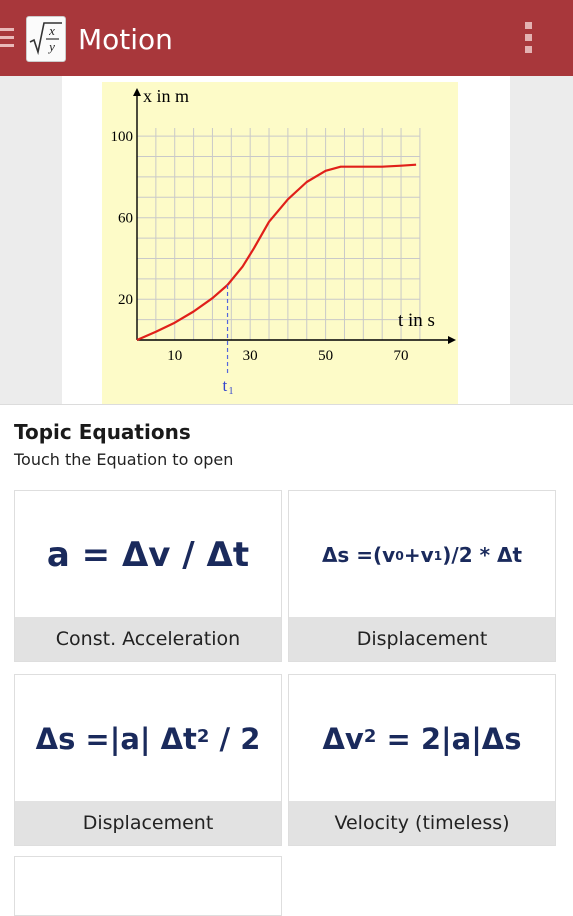 The image size is (573, 916). I want to click on equation-card-const-acceleration: a = Δv / Δt Const. Acceleration, so click(148, 576).